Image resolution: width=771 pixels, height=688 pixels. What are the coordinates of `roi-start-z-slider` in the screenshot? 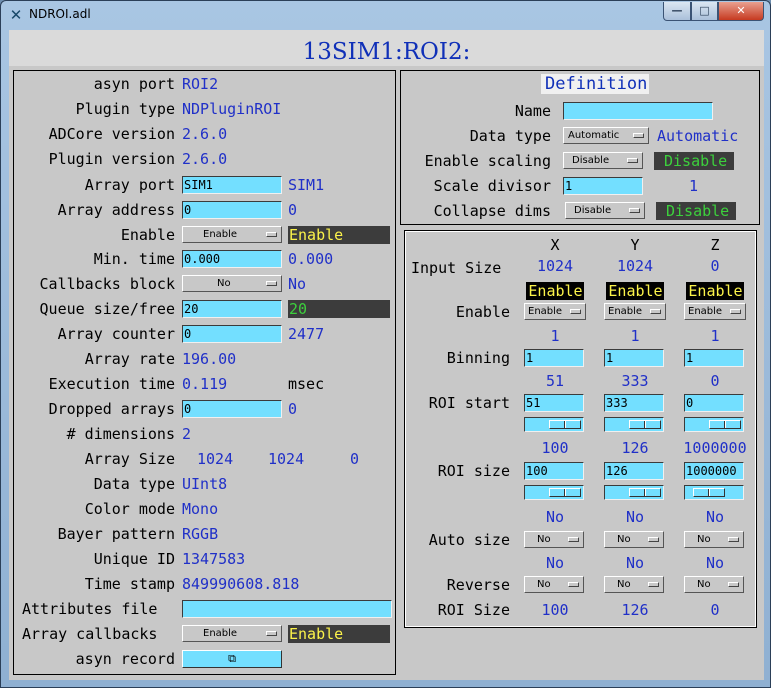 It's located at (714, 424).